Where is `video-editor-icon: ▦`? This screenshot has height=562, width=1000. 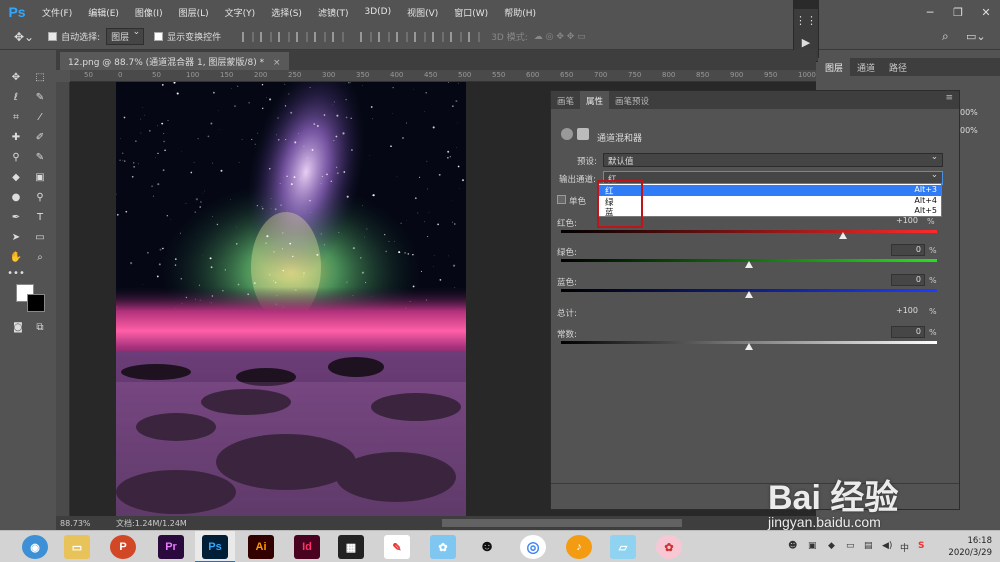
video-editor-icon: ▦ is located at coordinates (351, 547).